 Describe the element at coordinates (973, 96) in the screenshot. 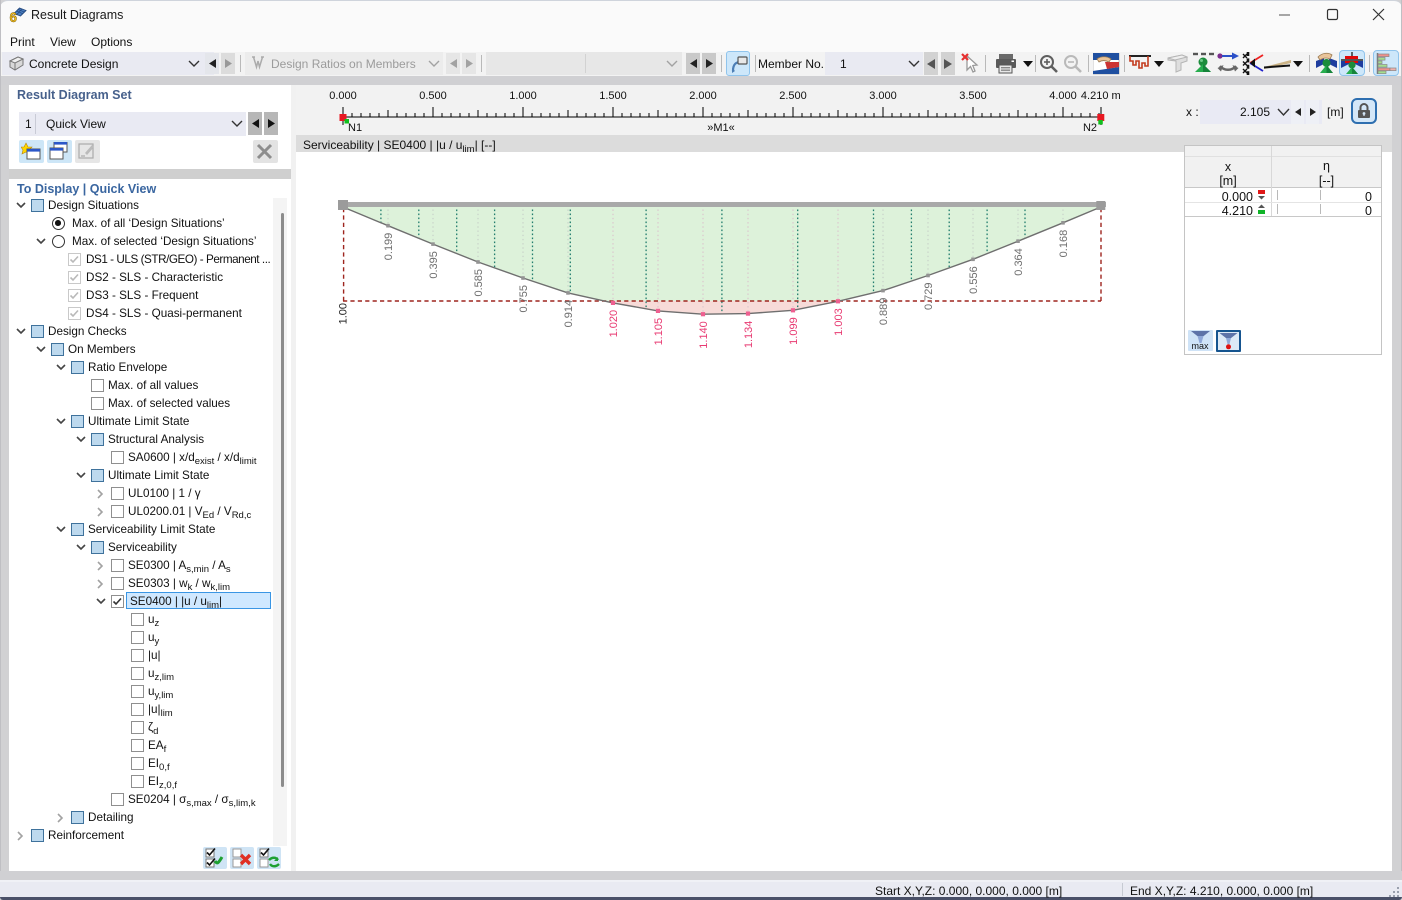

I see `svg-text: 3.500` at that location.